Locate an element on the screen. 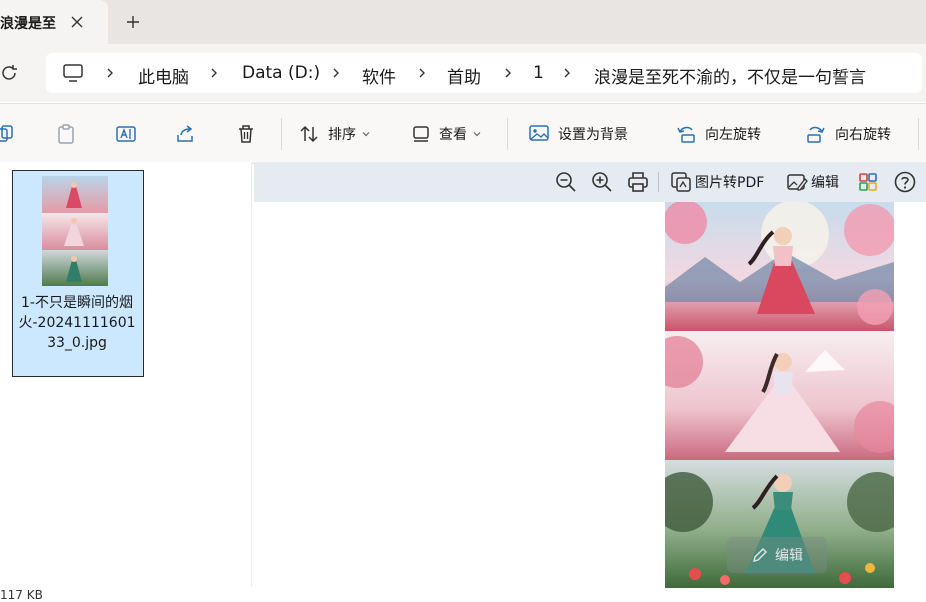 This screenshot has height=602, width=926. sort-button: 排序 is located at coordinates (334, 133).